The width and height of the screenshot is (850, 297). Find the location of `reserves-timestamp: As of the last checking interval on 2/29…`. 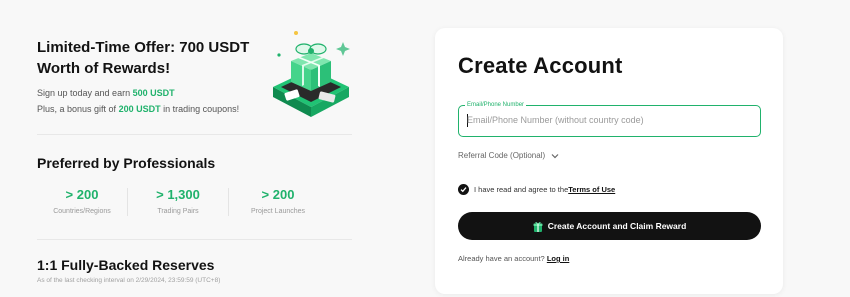

reserves-timestamp: As of the last checking interval on 2/29… is located at coordinates (129, 280).